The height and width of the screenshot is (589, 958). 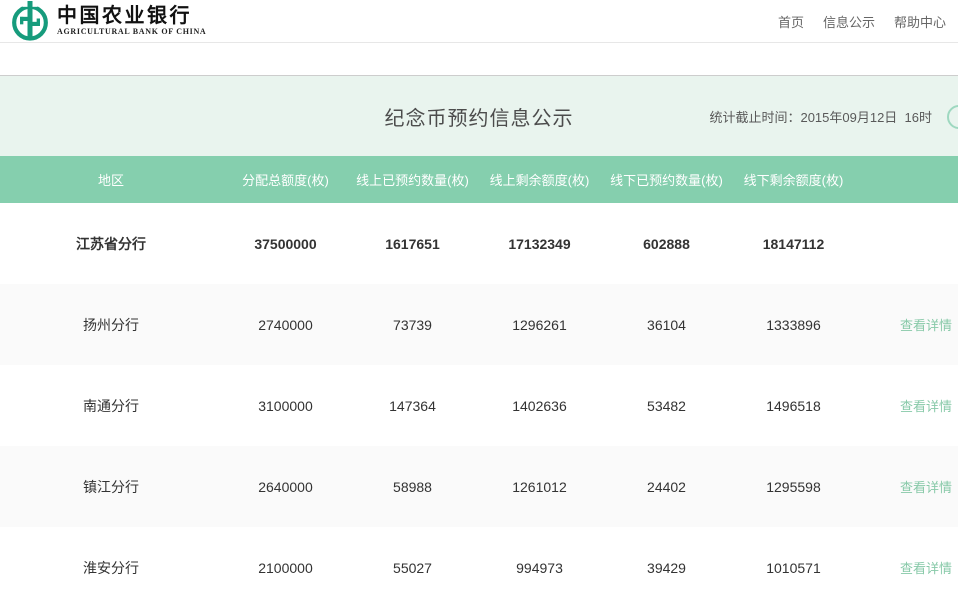 What do you see at coordinates (849, 21) in the screenshot?
I see `nav-info-disclosure-link: 信息公示` at bounding box center [849, 21].